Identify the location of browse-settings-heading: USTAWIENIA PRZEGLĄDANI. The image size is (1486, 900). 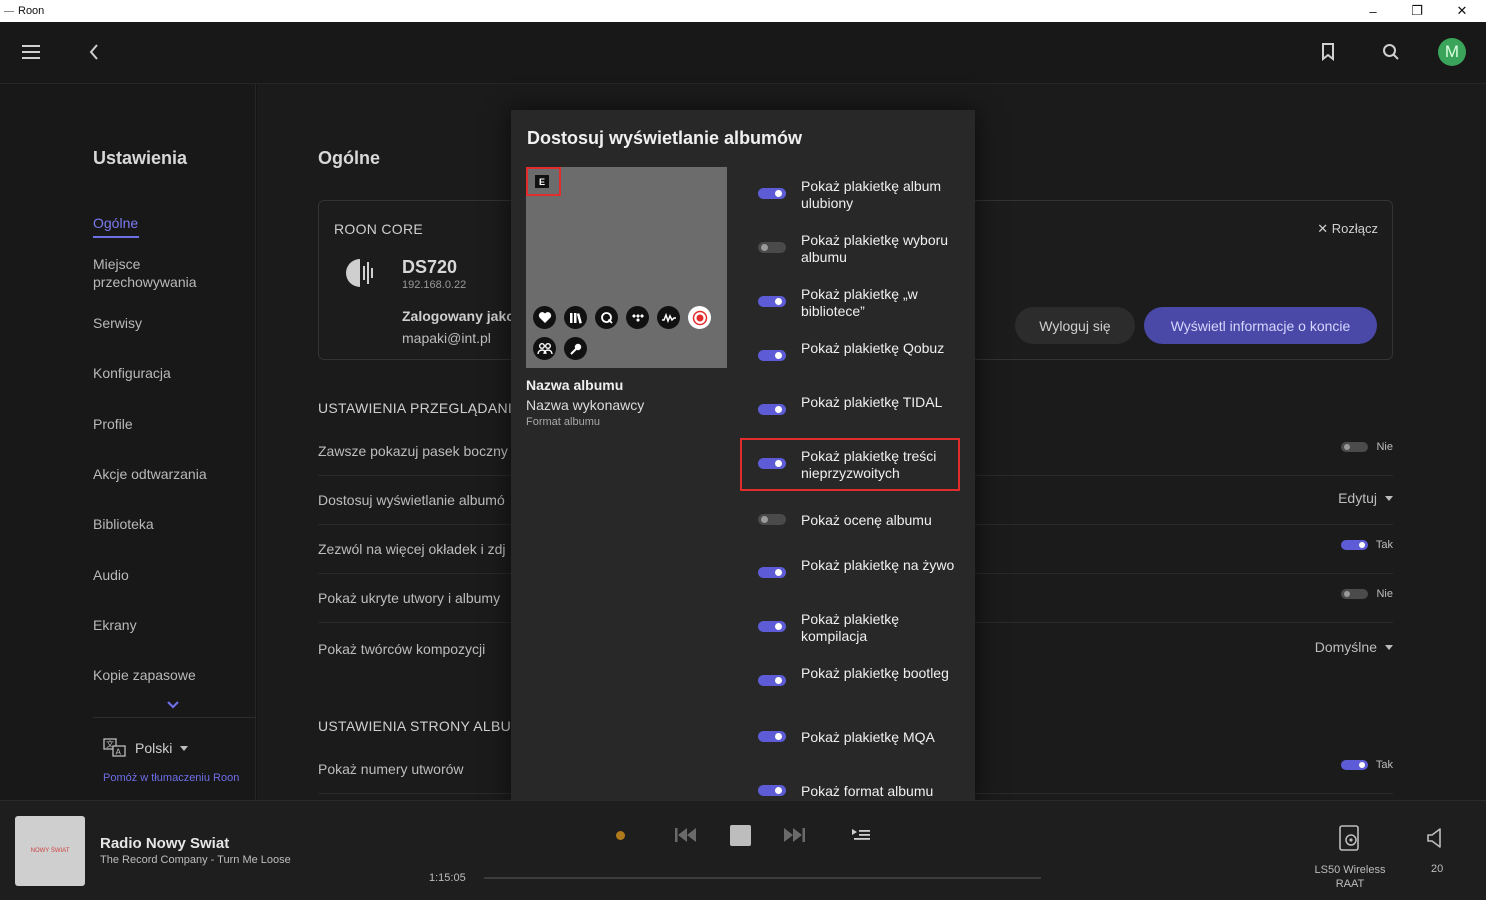
(415, 408).